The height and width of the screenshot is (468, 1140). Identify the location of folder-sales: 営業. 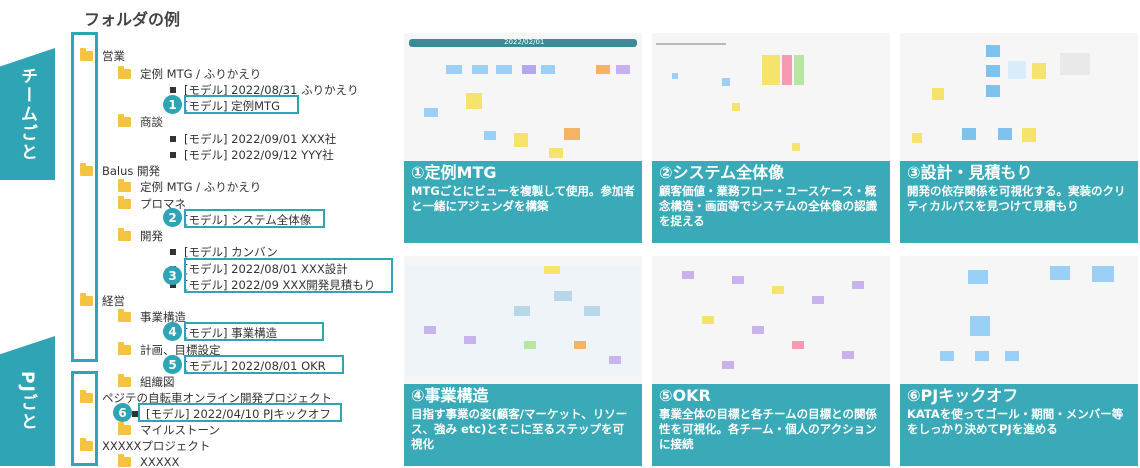
(102, 56).